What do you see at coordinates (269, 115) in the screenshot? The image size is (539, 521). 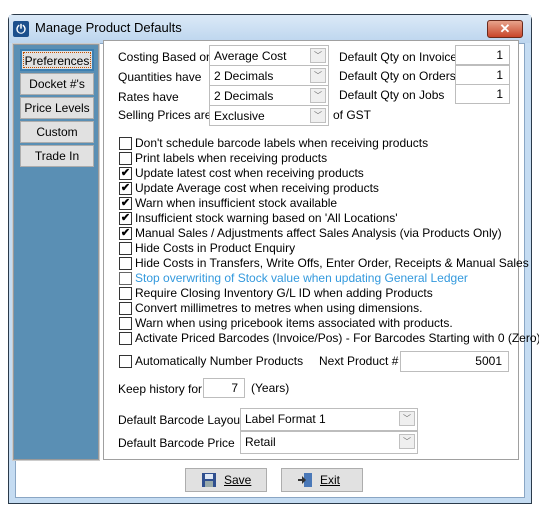 I see `selling-select: Exclusive ﹀` at bounding box center [269, 115].